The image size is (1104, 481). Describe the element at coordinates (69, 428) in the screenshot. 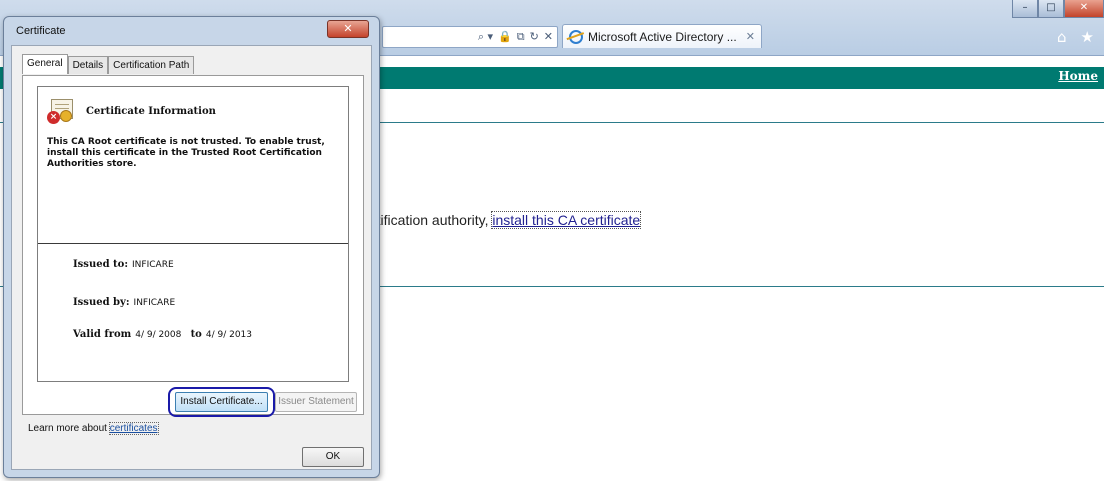

I see `learn-more-text: Learn more about` at that location.